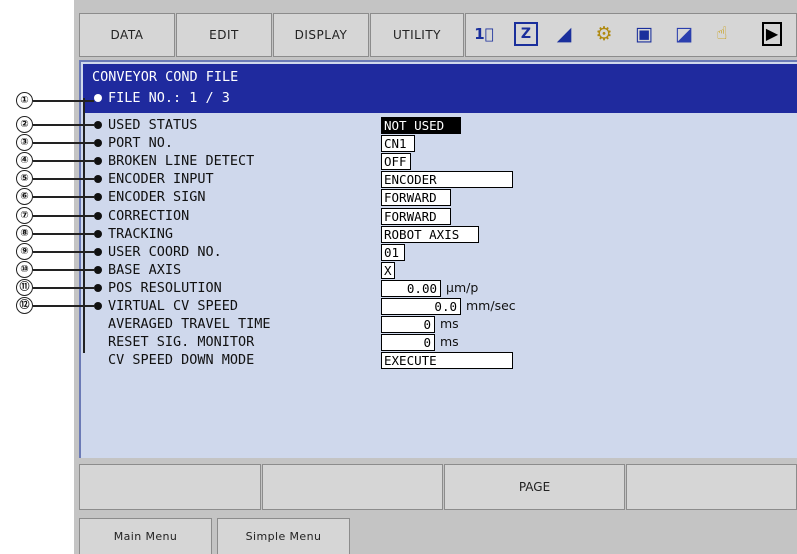  I want to click on menu-edit-button: EDIT, so click(224, 35).